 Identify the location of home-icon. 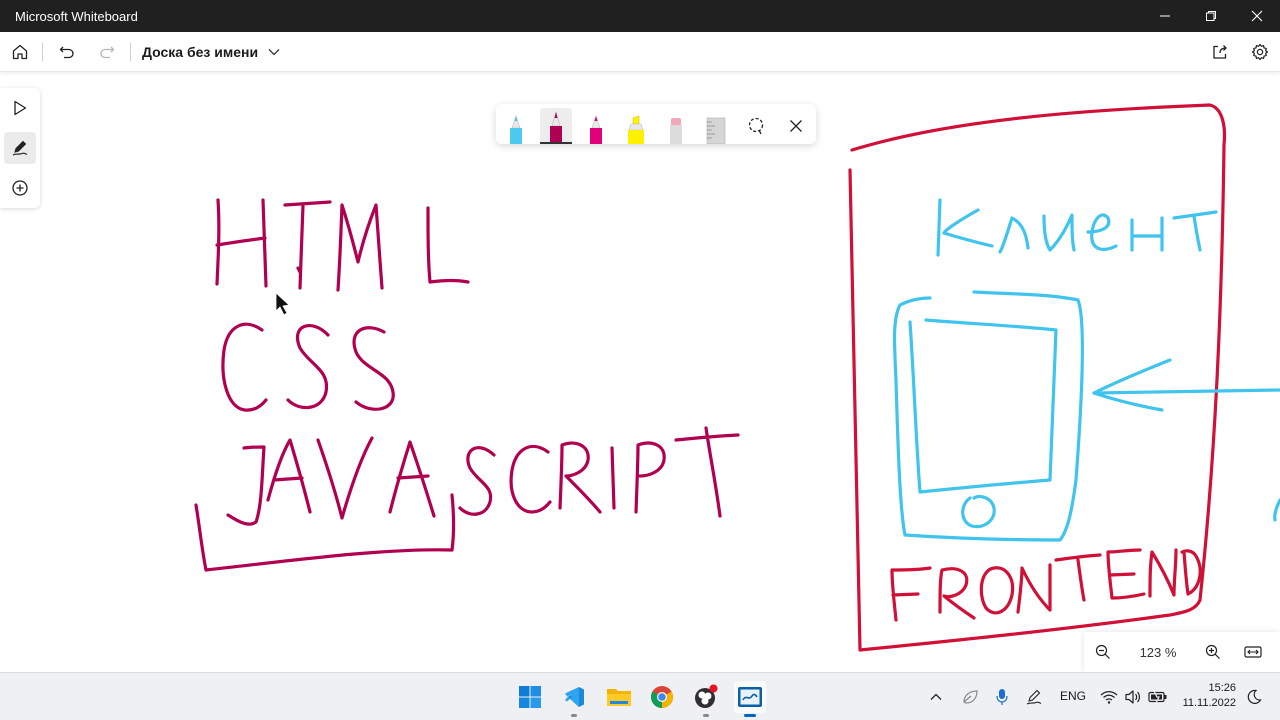
(20, 52).